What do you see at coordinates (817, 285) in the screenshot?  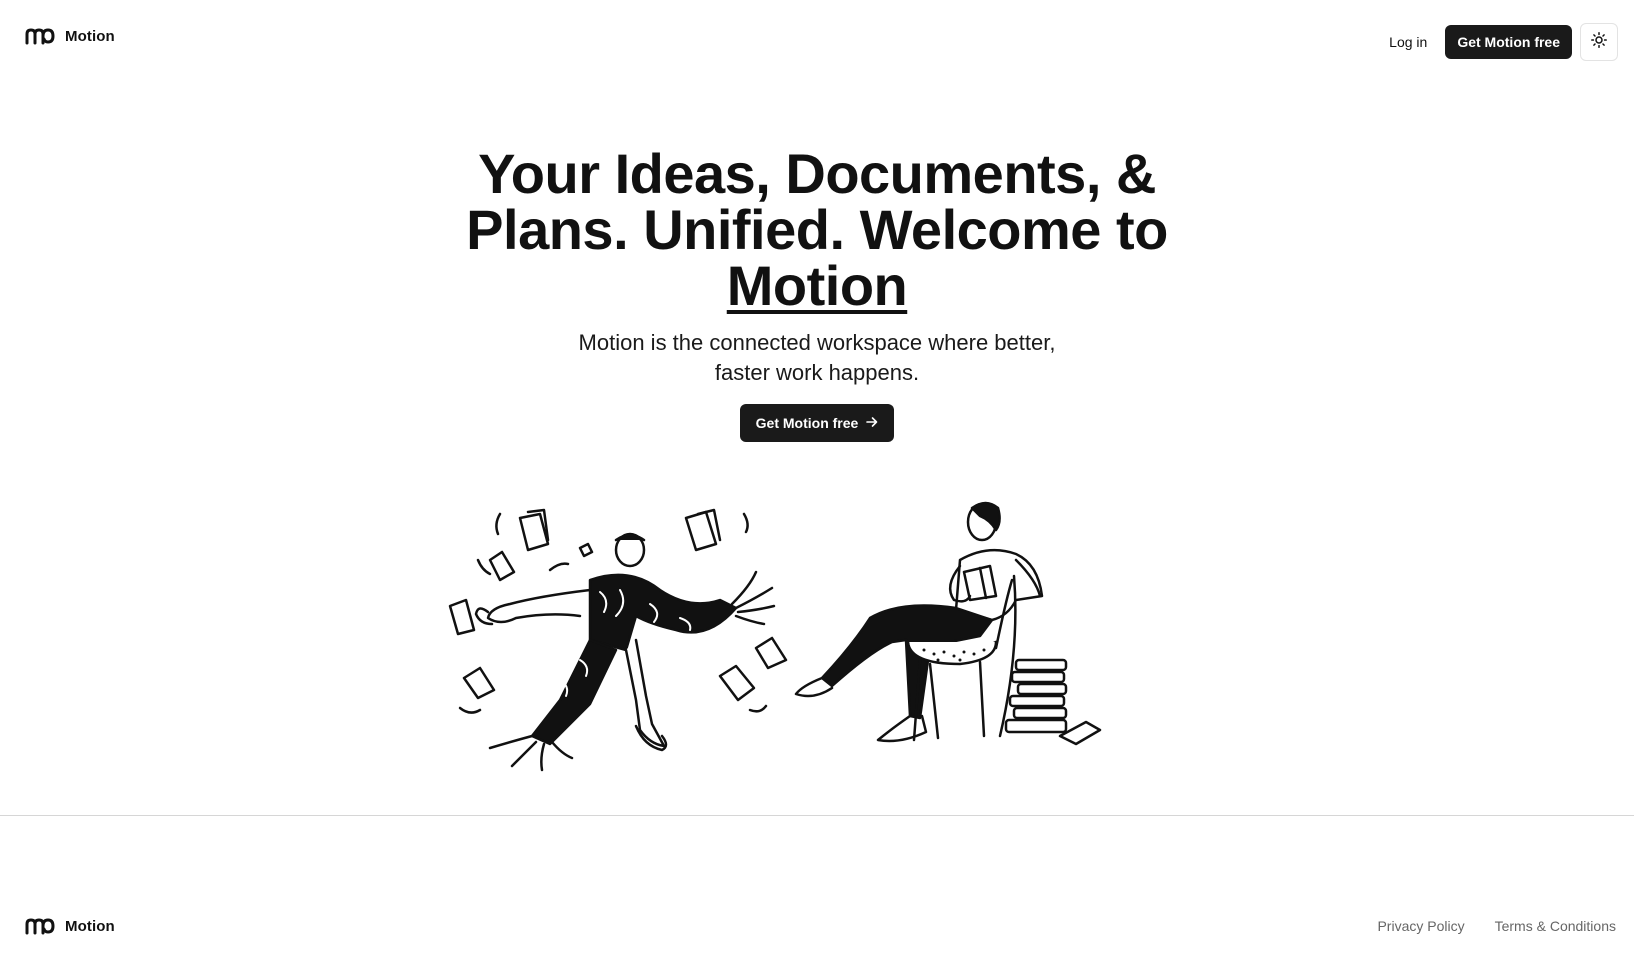 I see `motion-link: Motion` at bounding box center [817, 285].